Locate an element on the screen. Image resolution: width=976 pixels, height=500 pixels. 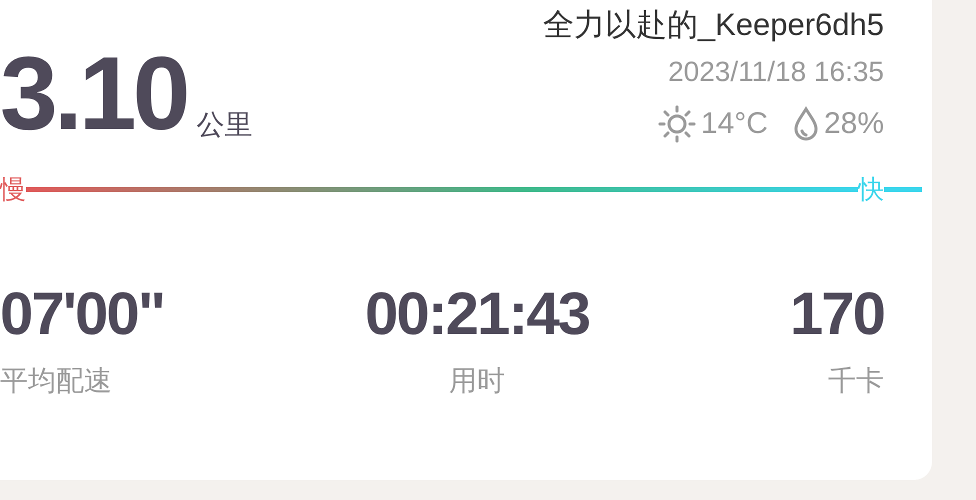
run-datetime: 2023/11/18 16:35 is located at coordinates (776, 72).